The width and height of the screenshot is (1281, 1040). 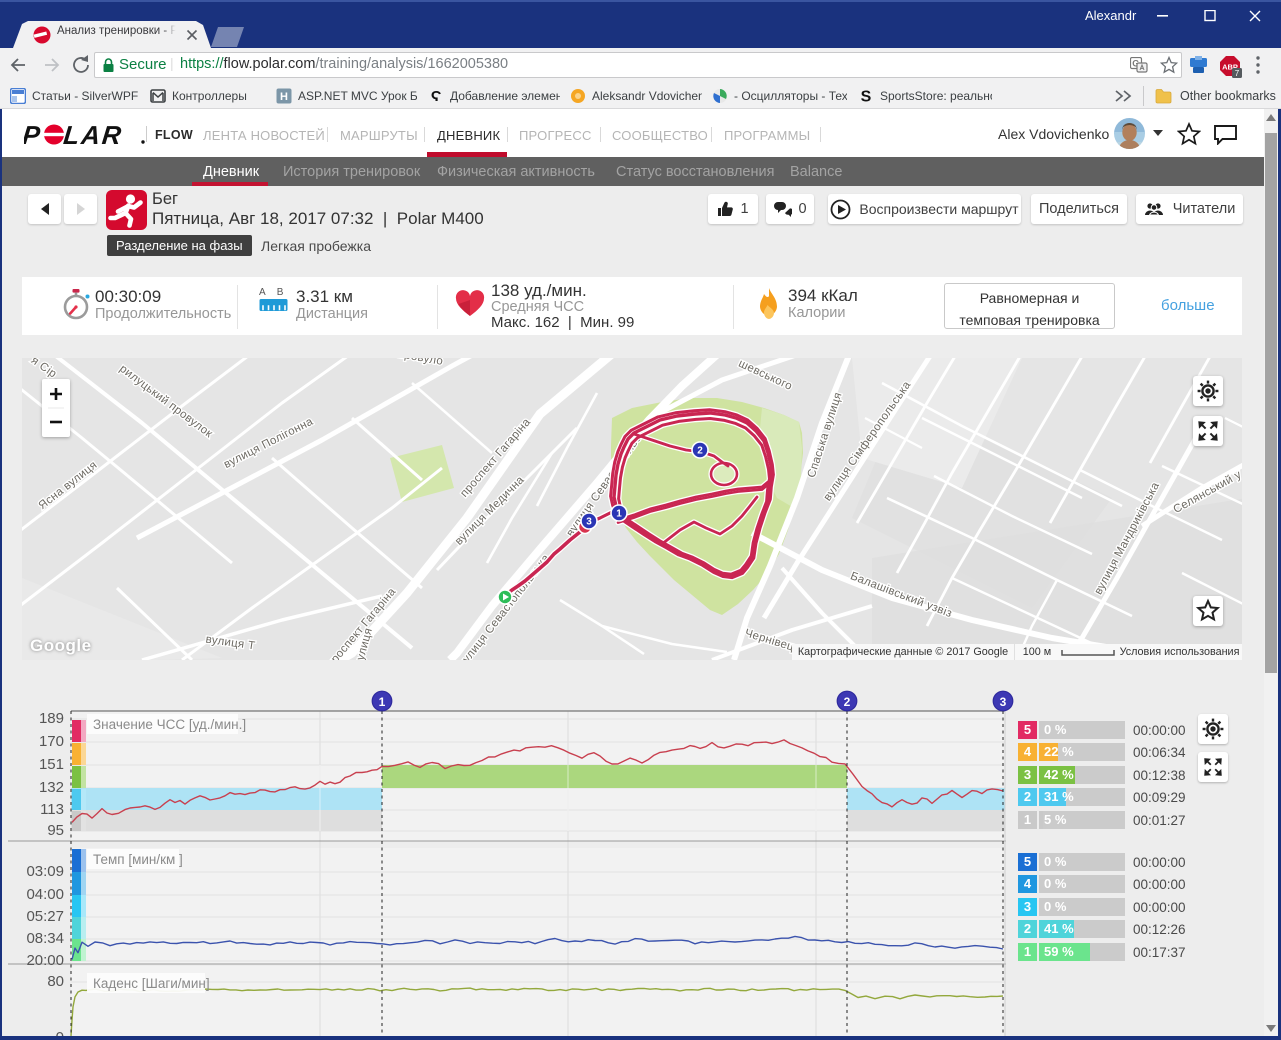 I want to click on svg-text: S, so click(x=866, y=97).